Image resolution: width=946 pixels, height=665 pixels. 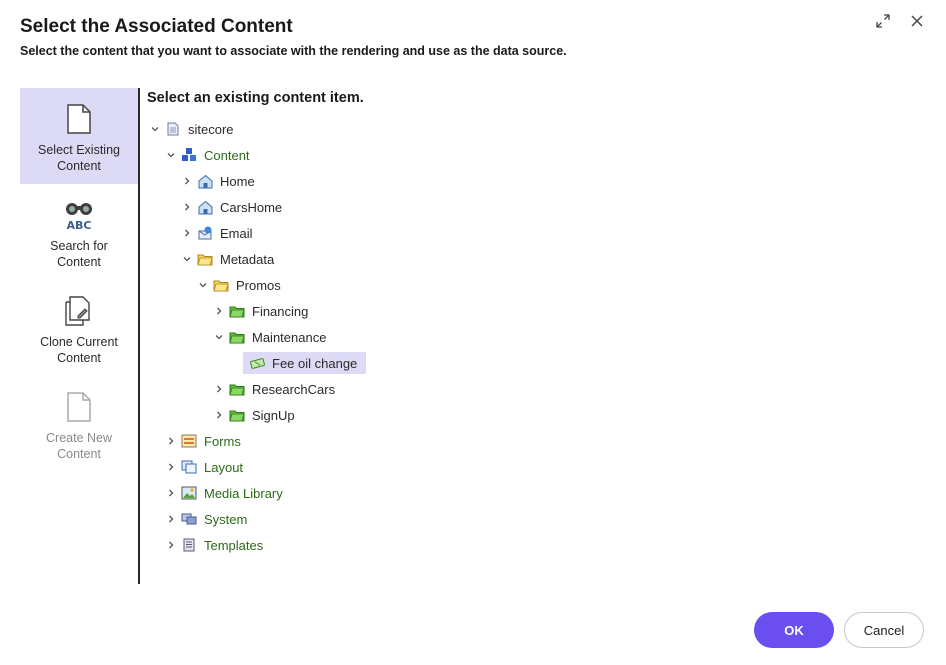 I want to click on tree-node-system: System, so click(x=206, y=519).